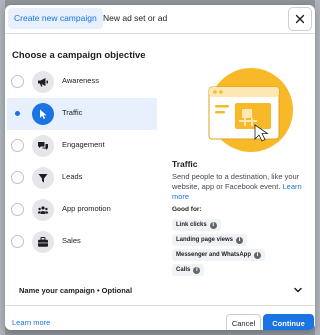 The image size is (320, 335). Describe the element at coordinates (43, 114) in the screenshot. I see `cursor-icon` at that location.